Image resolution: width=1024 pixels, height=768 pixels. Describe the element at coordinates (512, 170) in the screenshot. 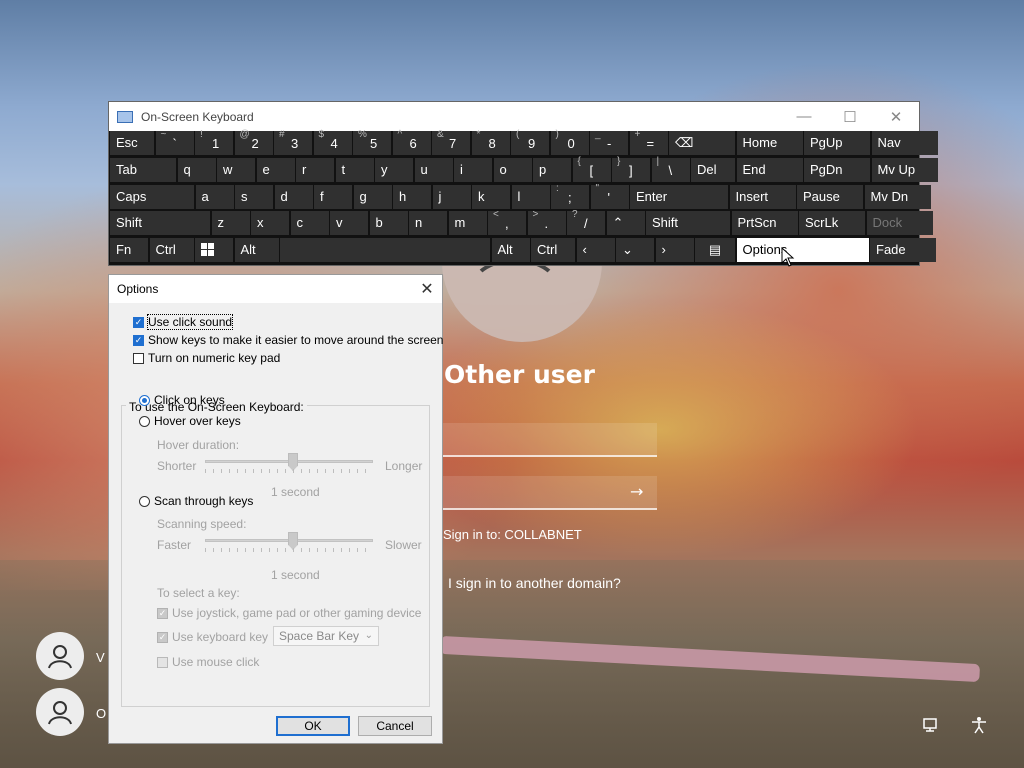

I see `key-o: o` at that location.